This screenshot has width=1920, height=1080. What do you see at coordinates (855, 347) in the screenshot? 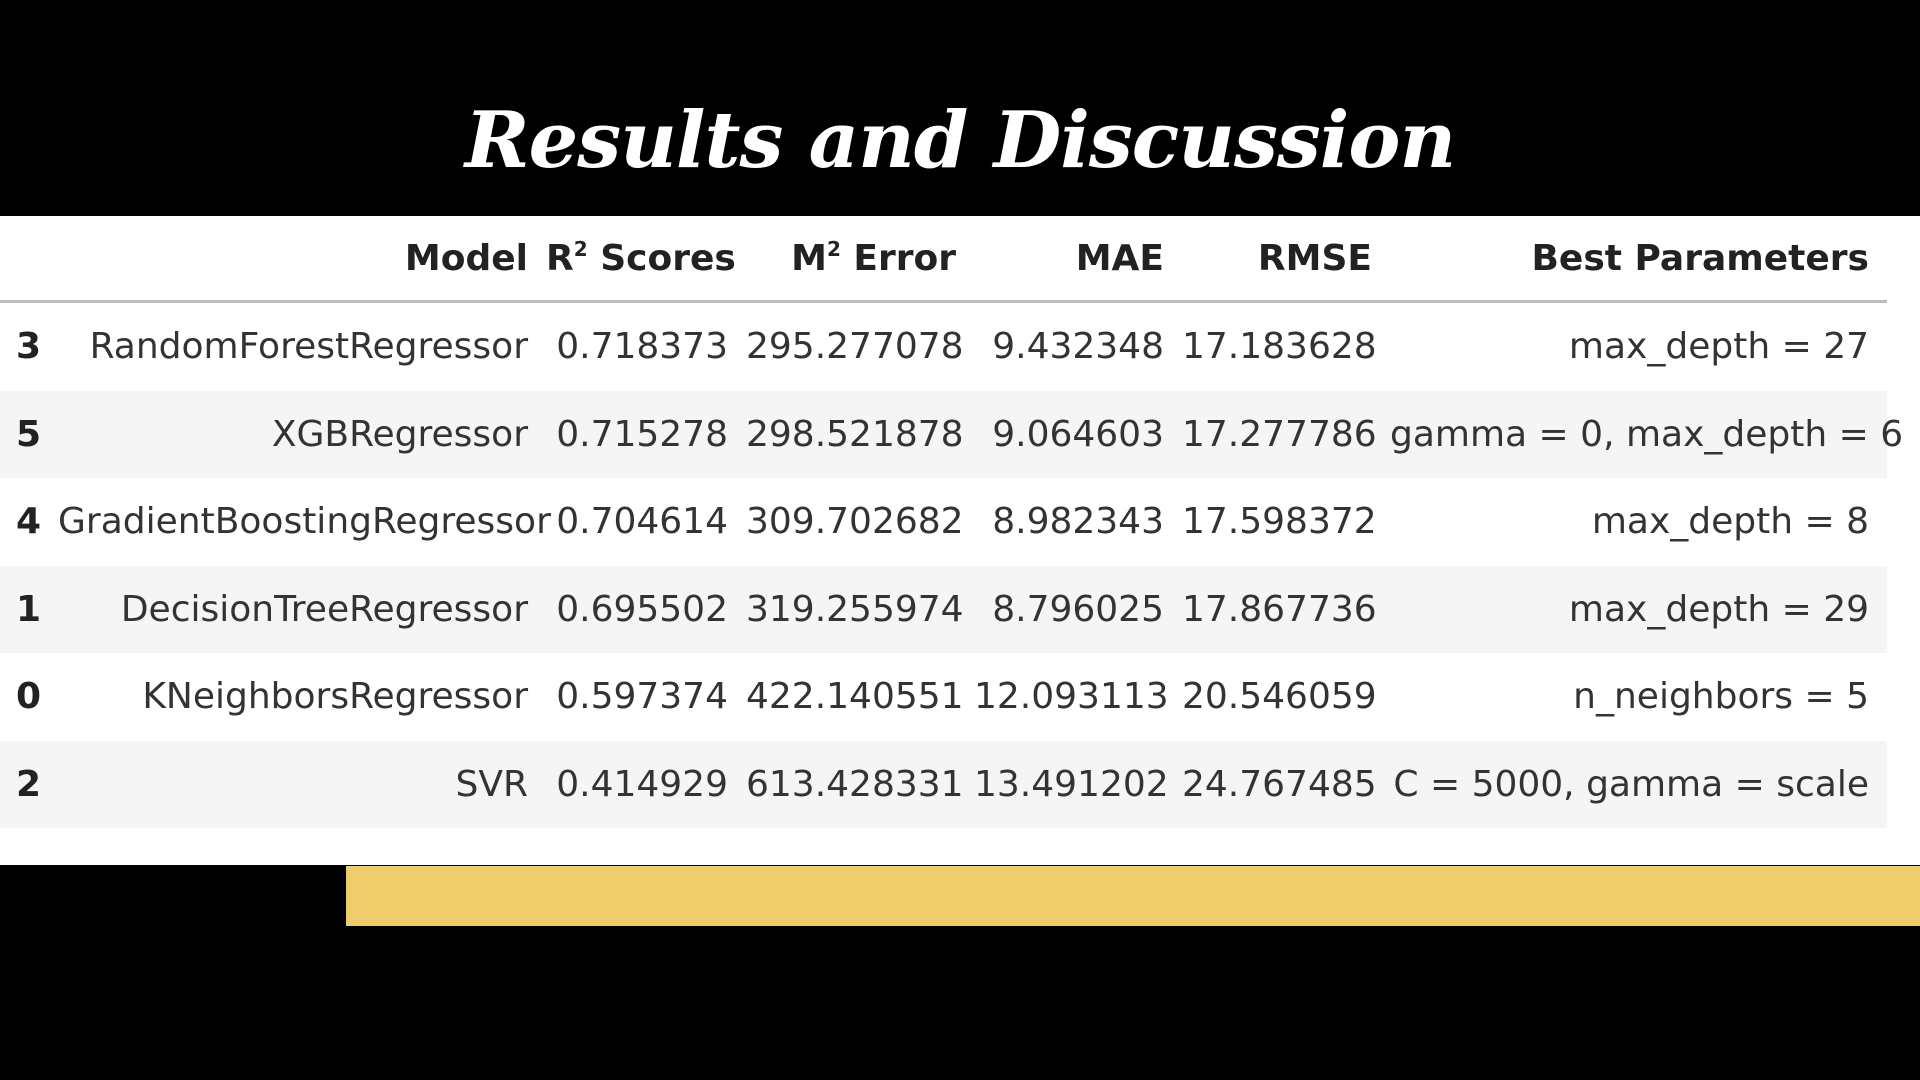
I see `cell-mse: 295.277078` at bounding box center [855, 347].